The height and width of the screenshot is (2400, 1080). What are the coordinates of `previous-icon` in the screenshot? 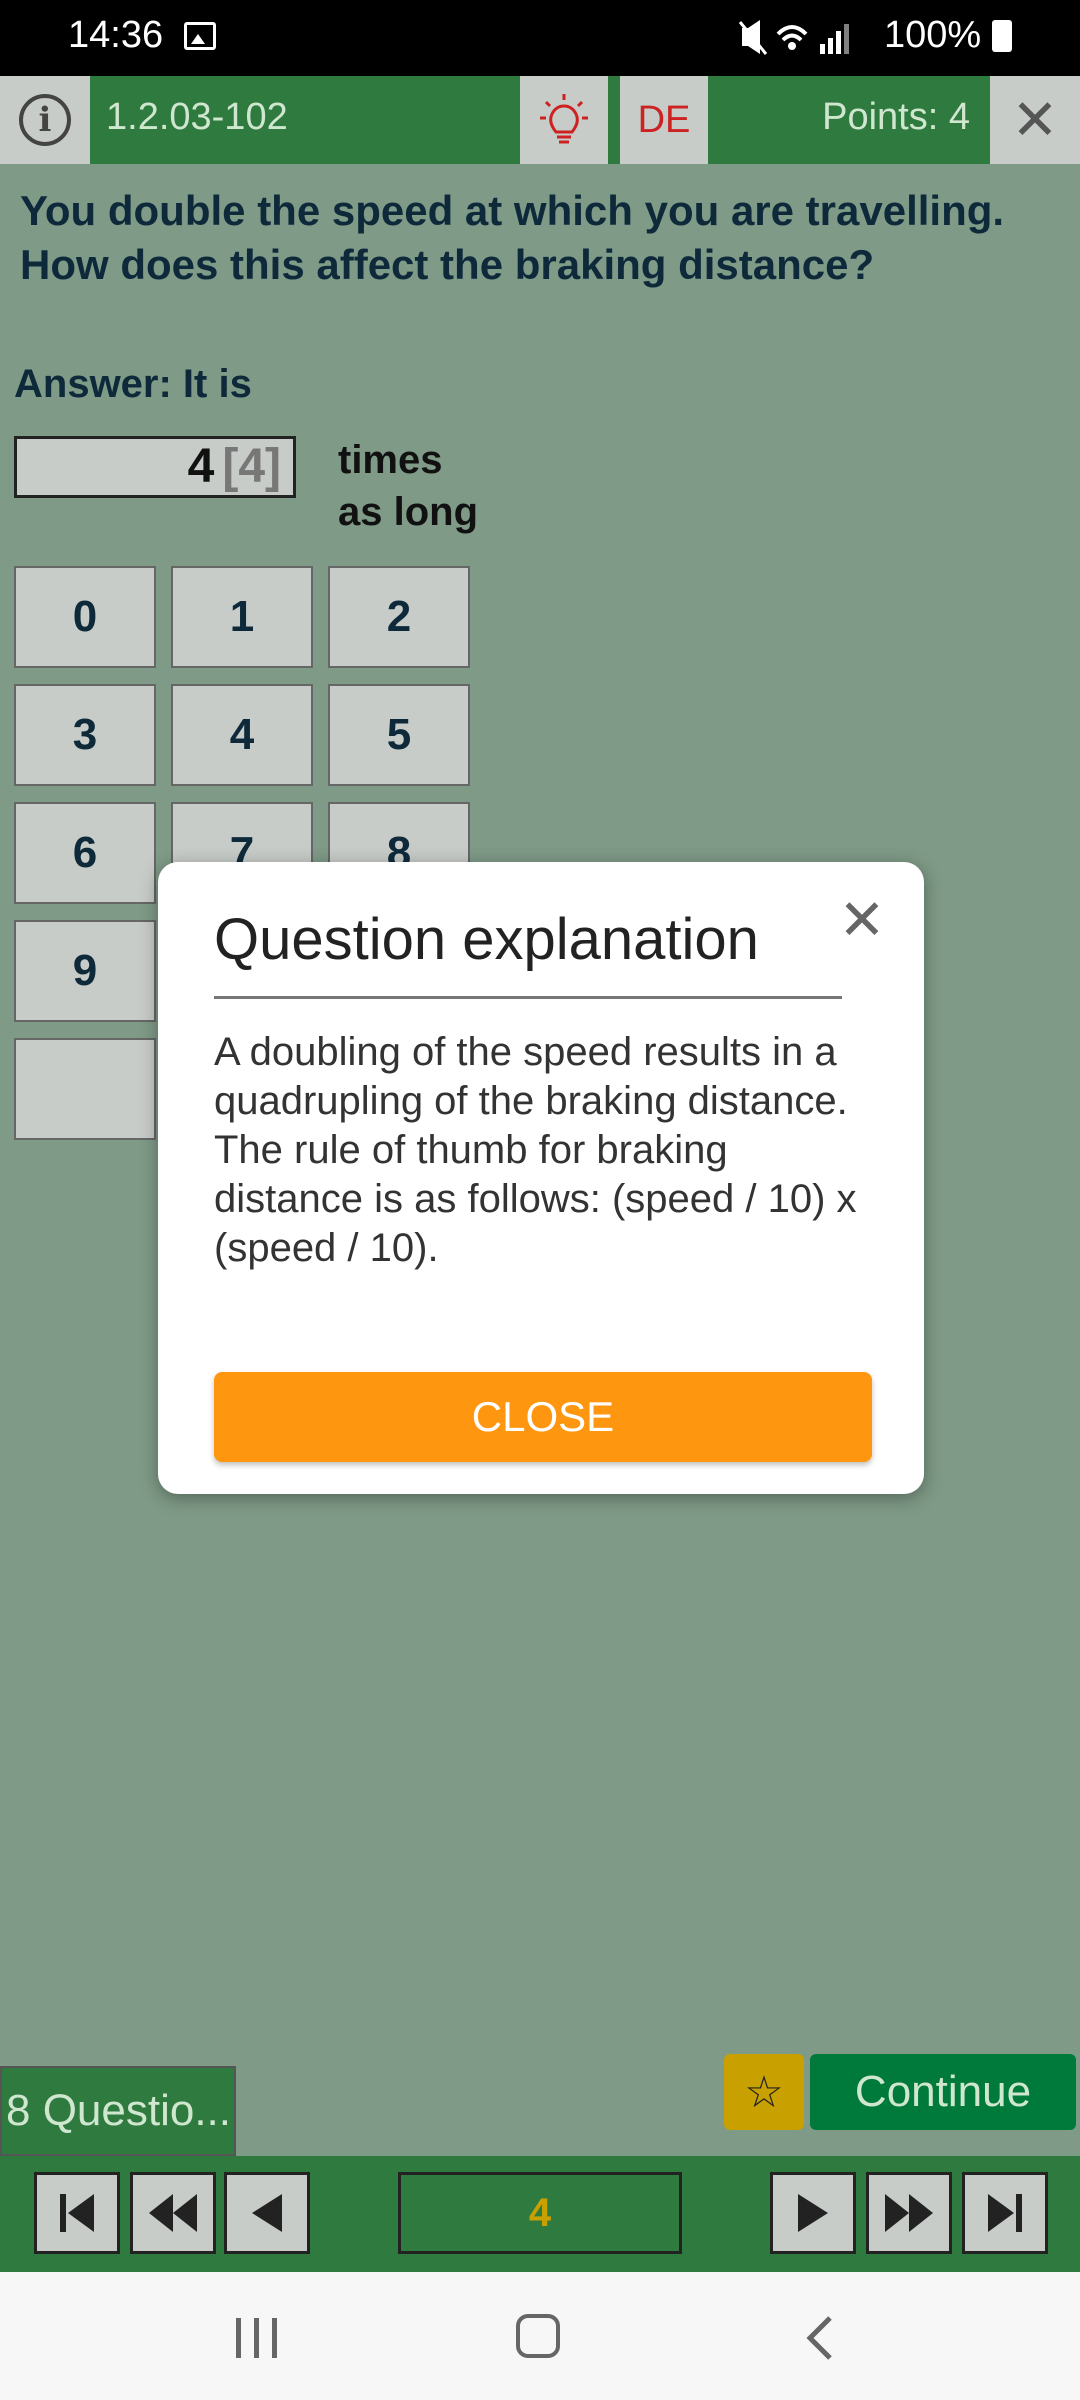 It's located at (267, 2213).